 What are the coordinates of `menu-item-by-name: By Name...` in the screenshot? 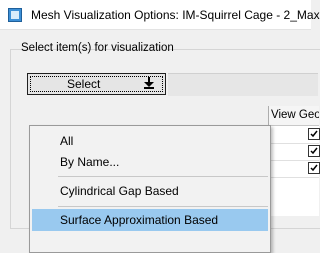 It's located at (150, 162).